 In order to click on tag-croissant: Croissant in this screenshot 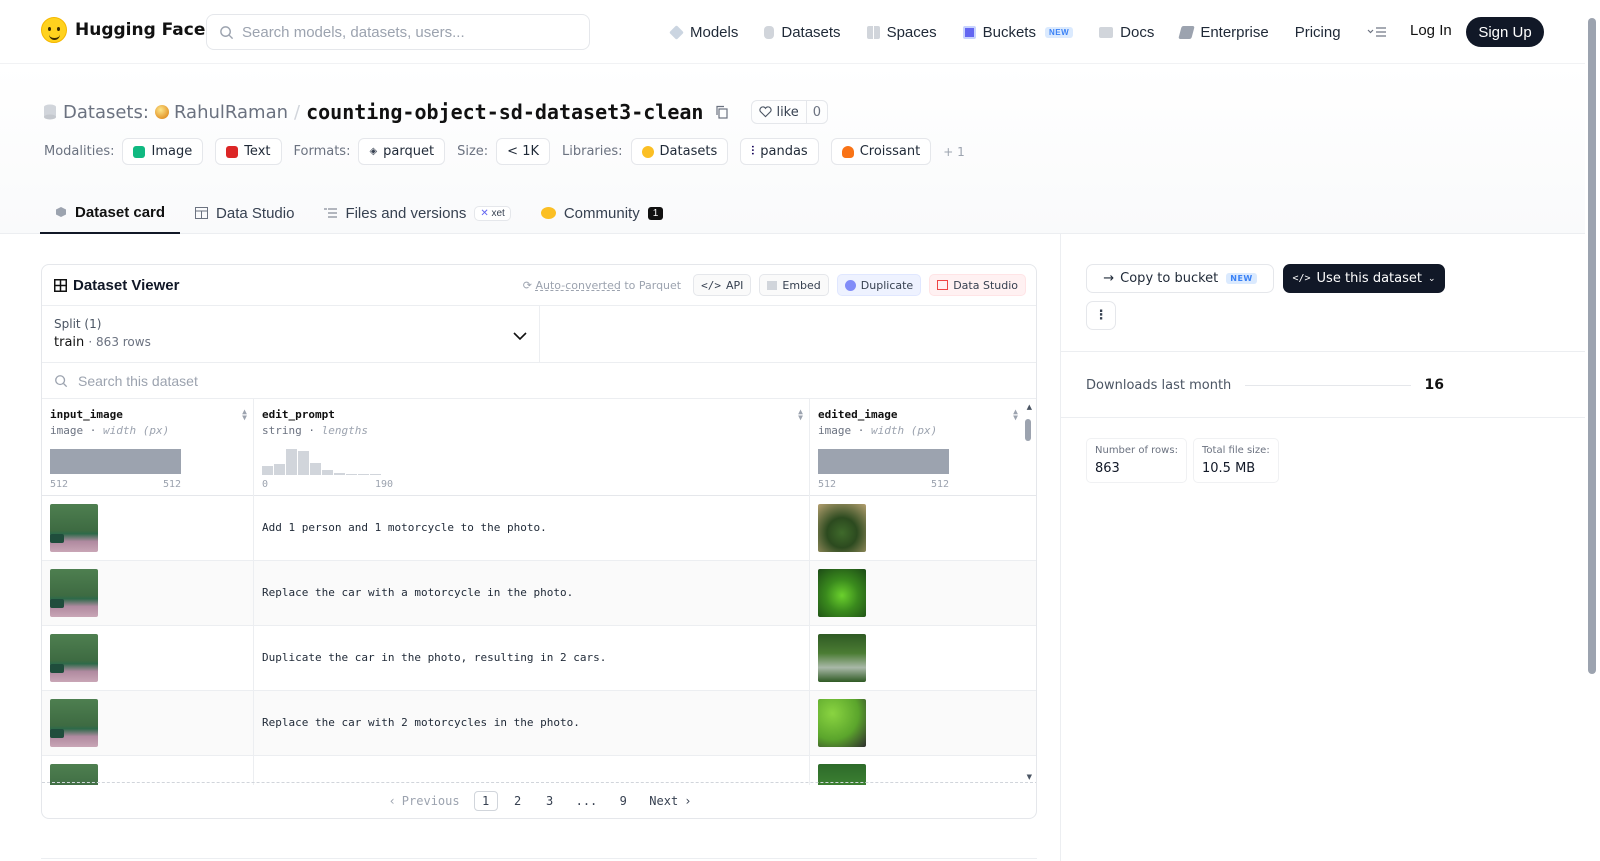, I will do `click(881, 151)`.